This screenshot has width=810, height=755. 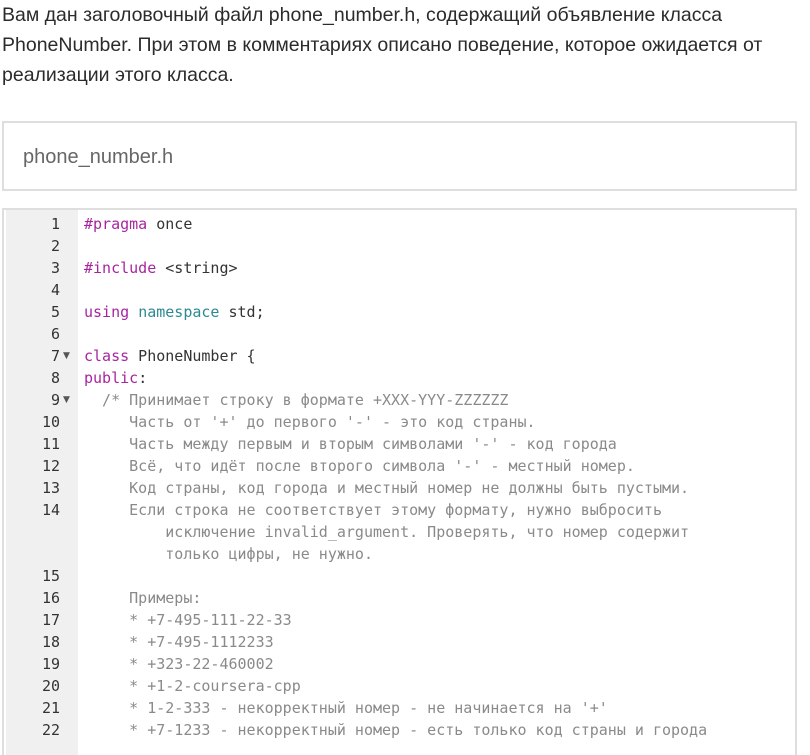 I want to click on code-token: class, so click(x=107, y=356).